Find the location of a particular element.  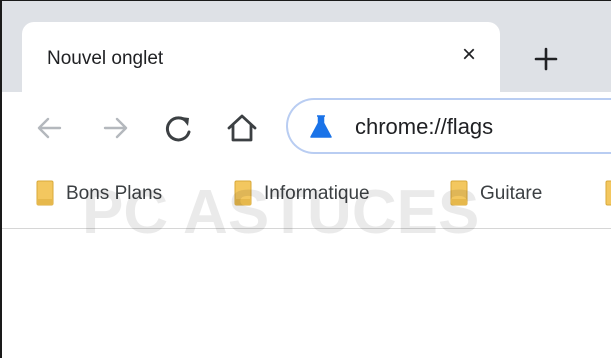

bookmark-label: Informatique is located at coordinates (317, 193).